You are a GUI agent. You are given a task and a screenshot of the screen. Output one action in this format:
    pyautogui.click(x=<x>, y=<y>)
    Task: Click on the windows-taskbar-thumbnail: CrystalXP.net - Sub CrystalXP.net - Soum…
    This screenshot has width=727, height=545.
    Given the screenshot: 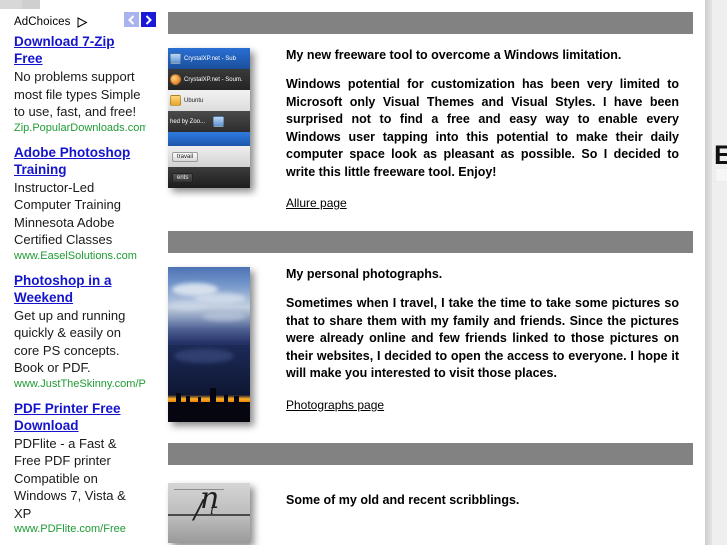 What is the action you would take?
    pyautogui.click(x=209, y=118)
    